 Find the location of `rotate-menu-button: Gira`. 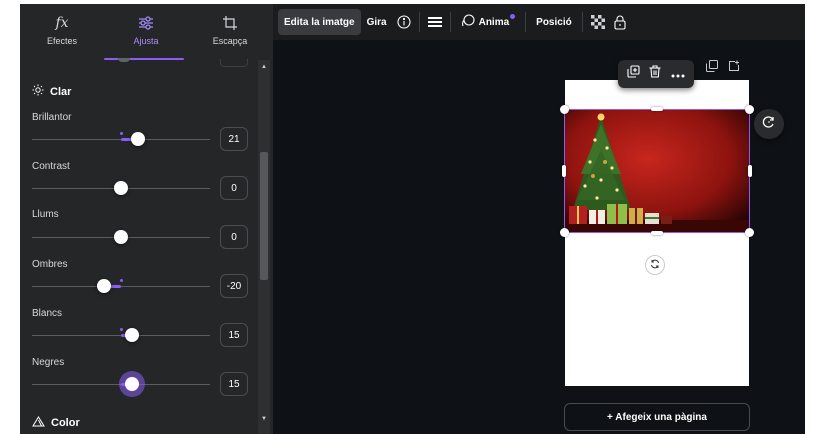

rotate-menu-button: Gira is located at coordinates (377, 22).